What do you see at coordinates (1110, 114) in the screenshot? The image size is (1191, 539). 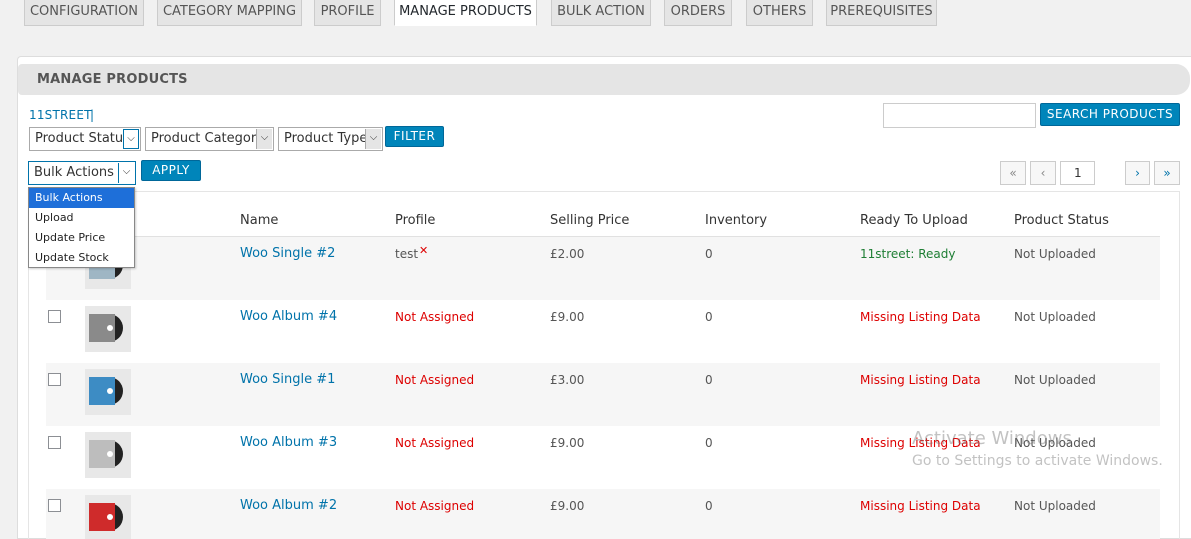 I see `search-products-button: SEARCH PRODUCTS` at bounding box center [1110, 114].